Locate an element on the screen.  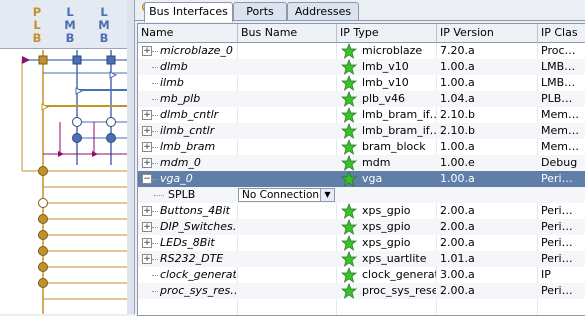
cell-ip-type: mdm is located at coordinates (376, 162).